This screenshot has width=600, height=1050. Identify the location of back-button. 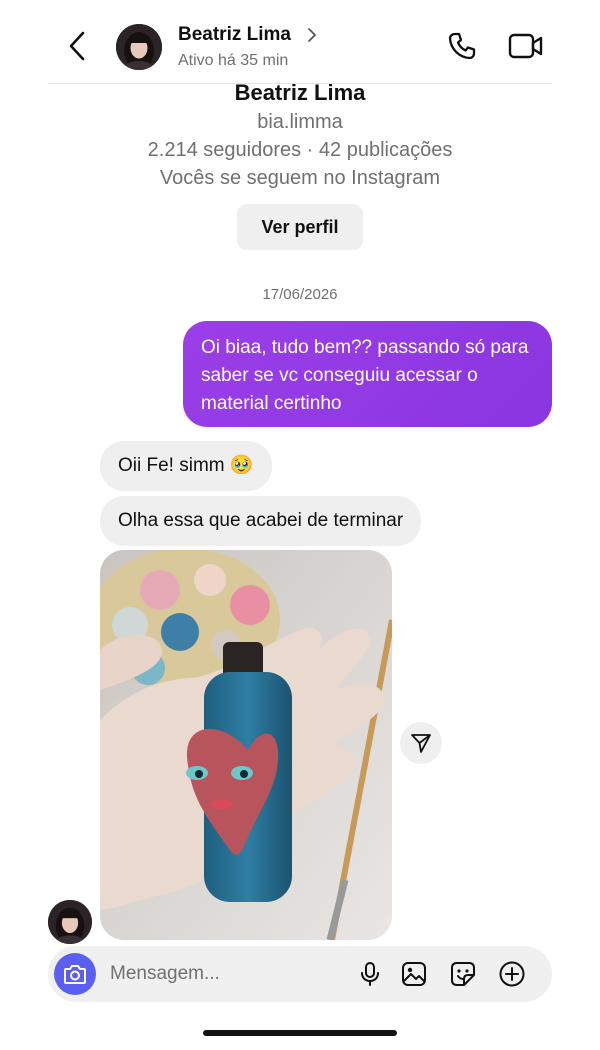
(77, 46).